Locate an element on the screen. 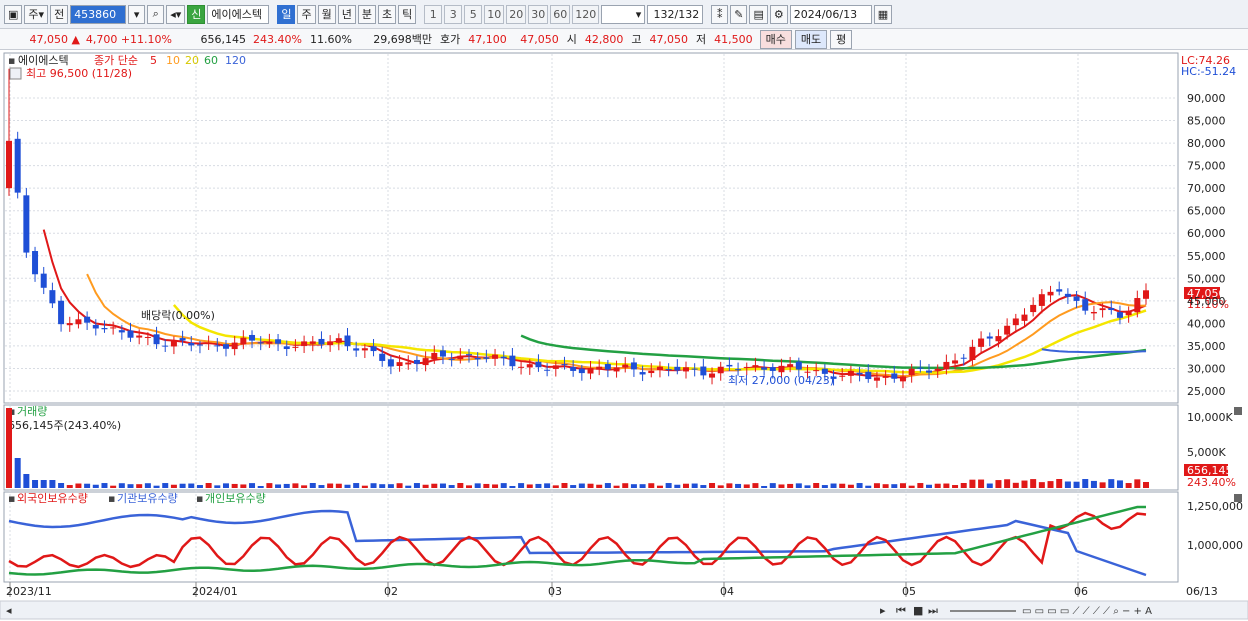  holding-ytick-1000000: 1,000,000 is located at coordinates (1215, 545).